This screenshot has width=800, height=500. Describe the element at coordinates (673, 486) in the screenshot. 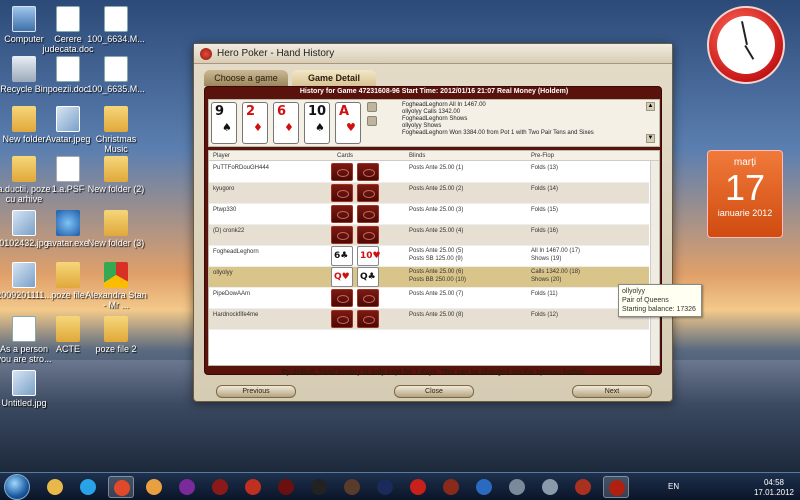

I see `language-indicator: EN` at that location.